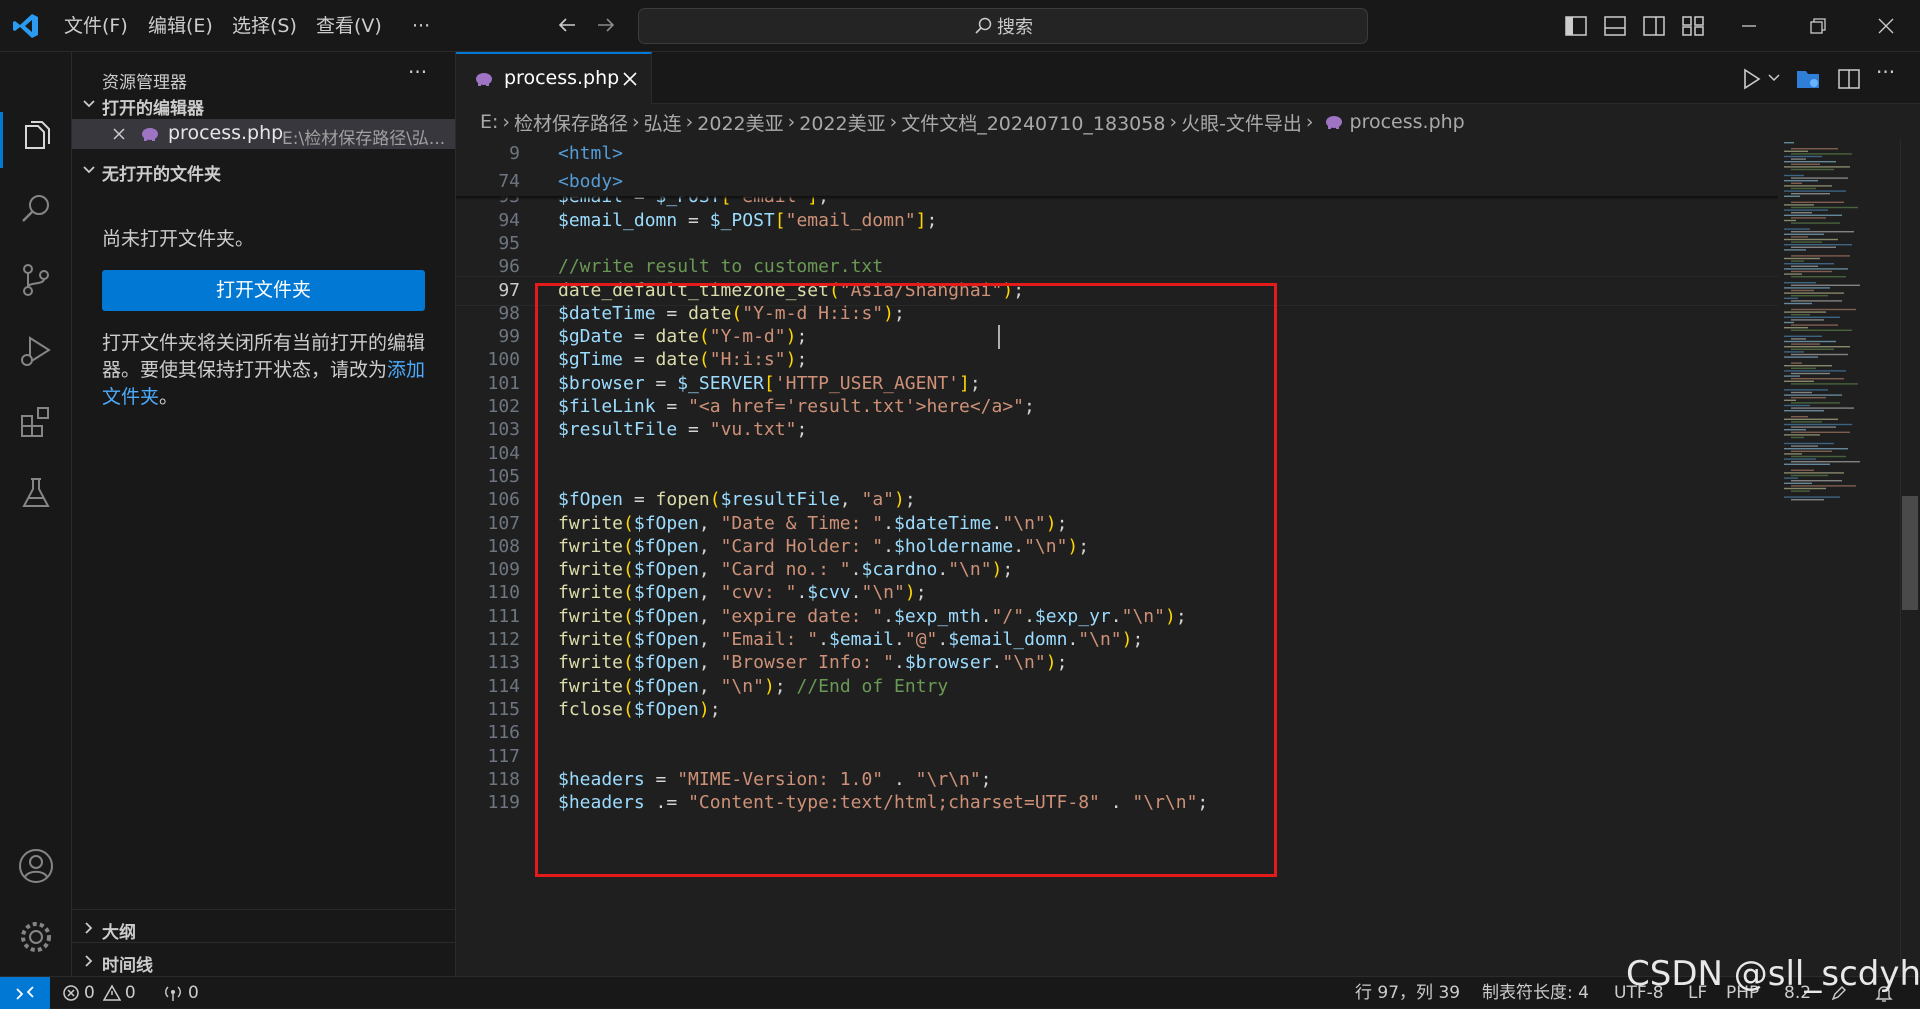 This screenshot has height=1009, width=1920. Describe the element at coordinates (1749, 26) in the screenshot. I see `minimize-icon` at that location.